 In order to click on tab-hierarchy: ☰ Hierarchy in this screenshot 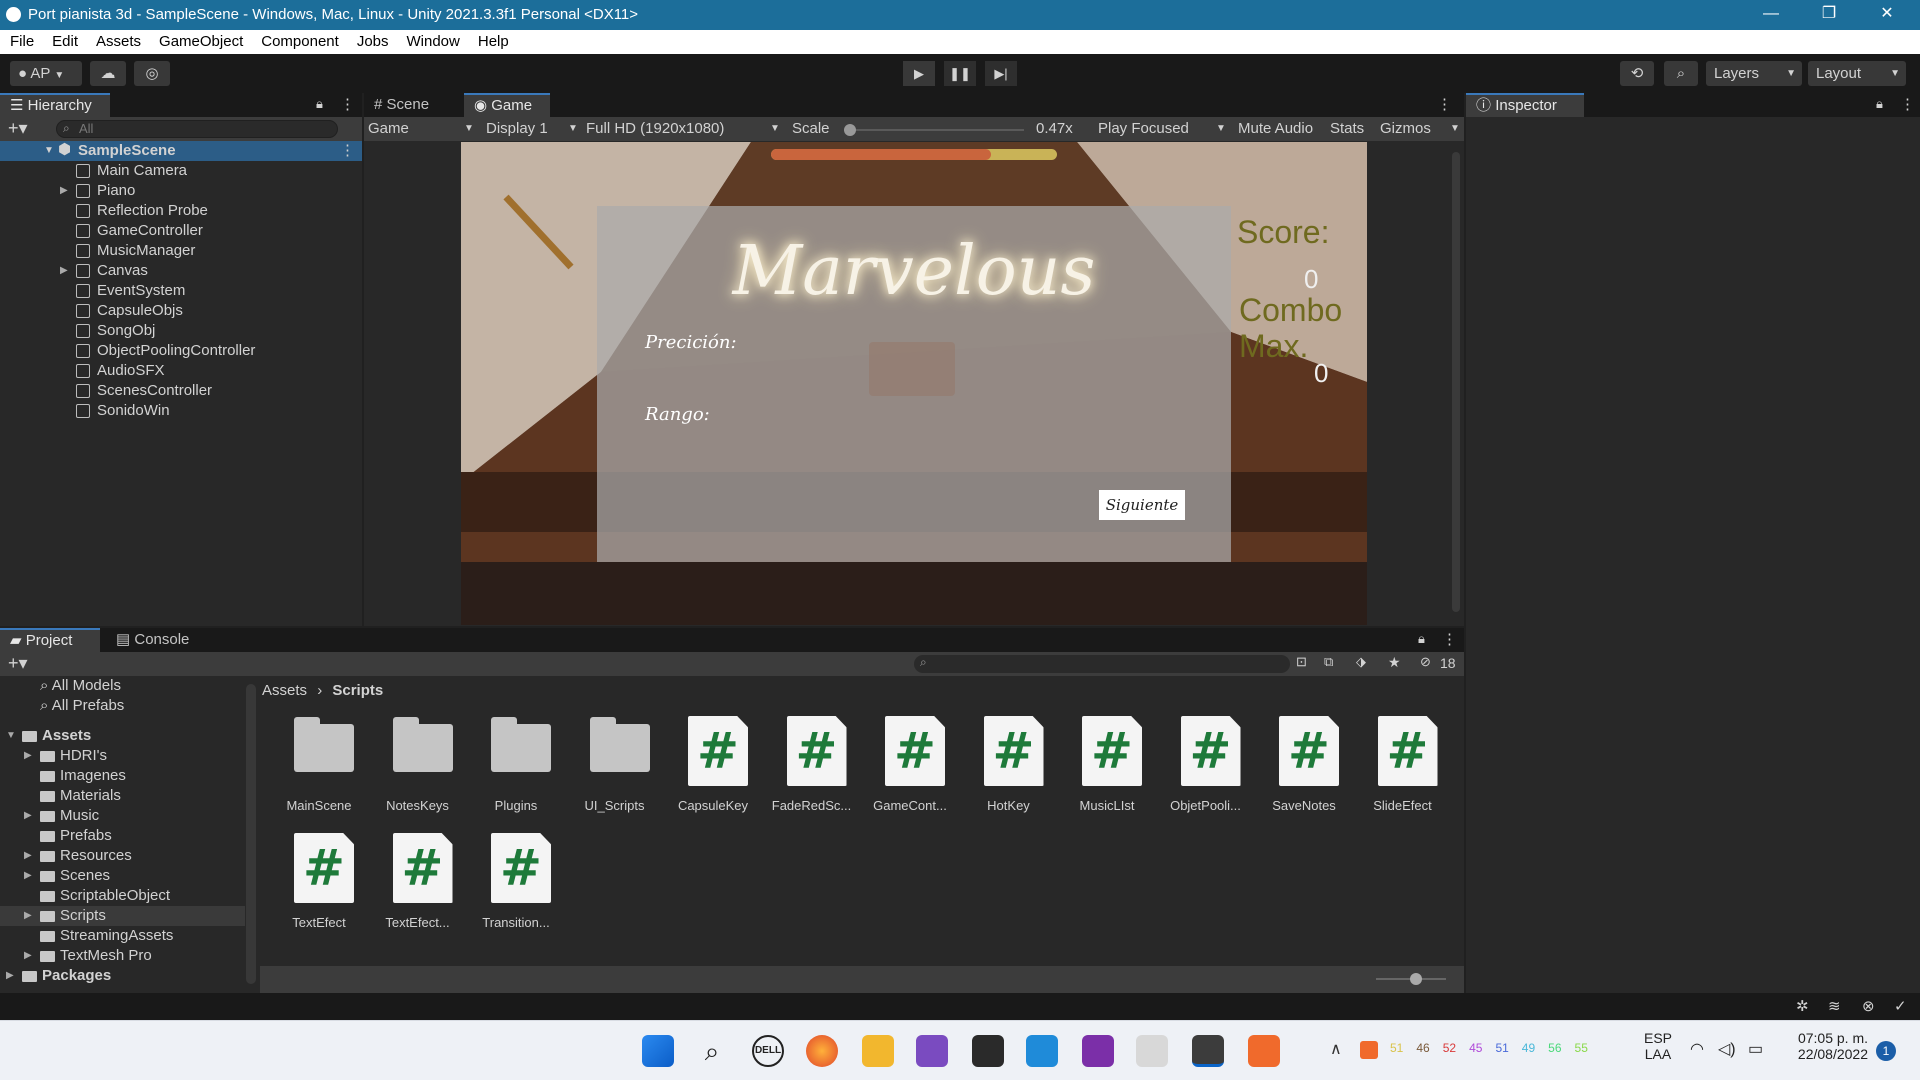, I will do `click(55, 105)`.